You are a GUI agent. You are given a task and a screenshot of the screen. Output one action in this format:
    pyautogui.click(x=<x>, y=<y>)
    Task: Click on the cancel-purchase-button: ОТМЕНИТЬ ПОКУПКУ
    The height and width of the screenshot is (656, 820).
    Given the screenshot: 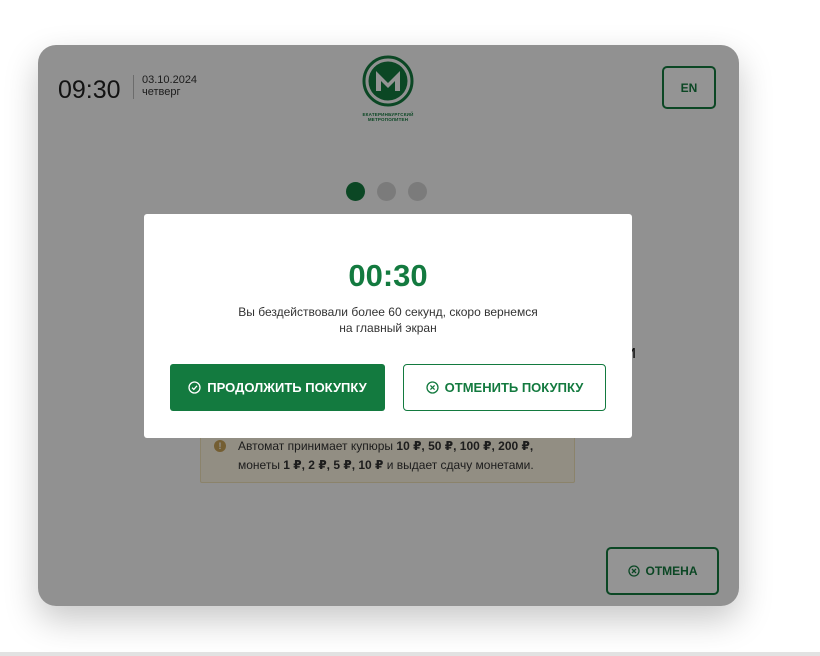 What is the action you would take?
    pyautogui.click(x=504, y=387)
    